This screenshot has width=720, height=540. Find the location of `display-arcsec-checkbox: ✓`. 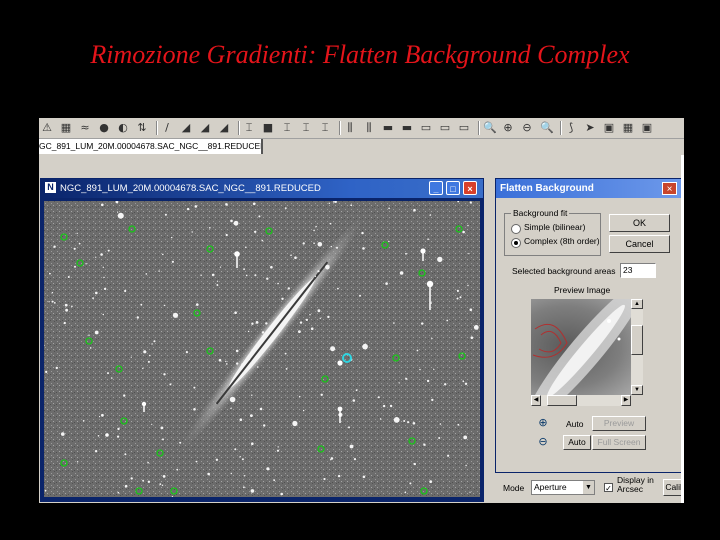

display-arcsec-checkbox: ✓ is located at coordinates (608, 488).